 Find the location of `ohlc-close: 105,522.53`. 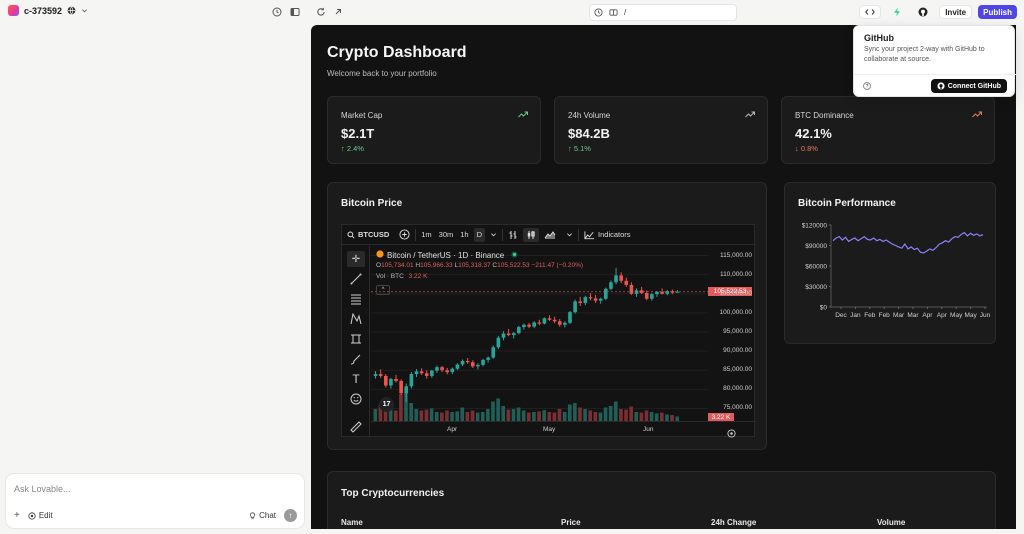

ohlc-close: 105,522.53 is located at coordinates (513, 265).